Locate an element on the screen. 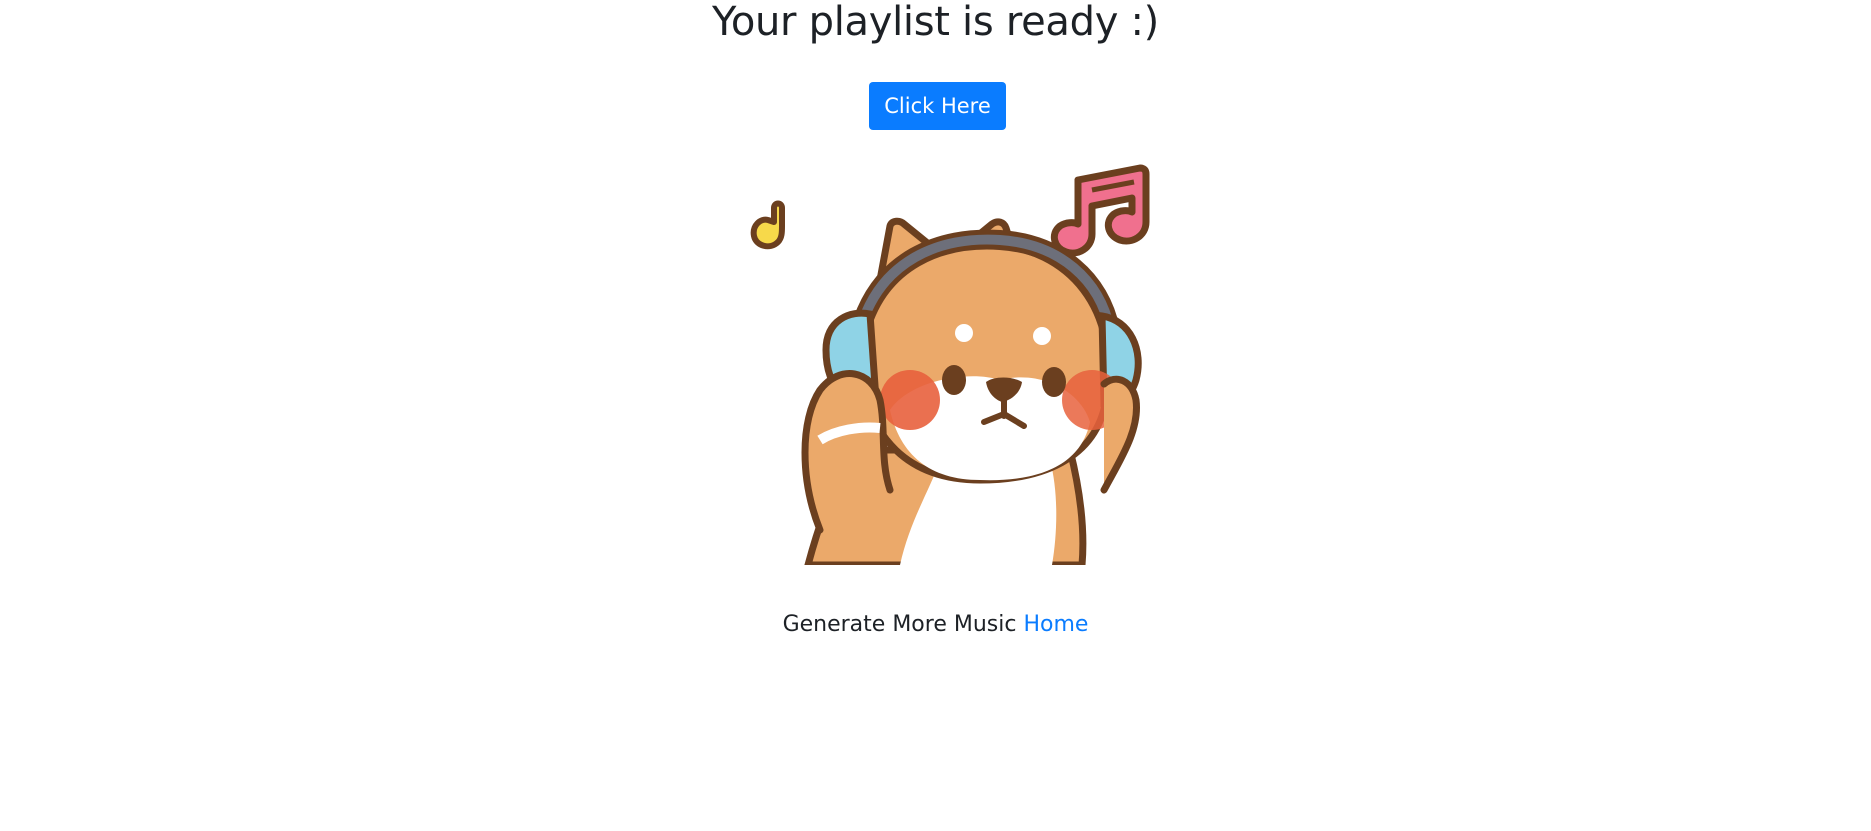 The height and width of the screenshot is (831, 1871). pink-music-notes-icon is located at coordinates (1100, 210).